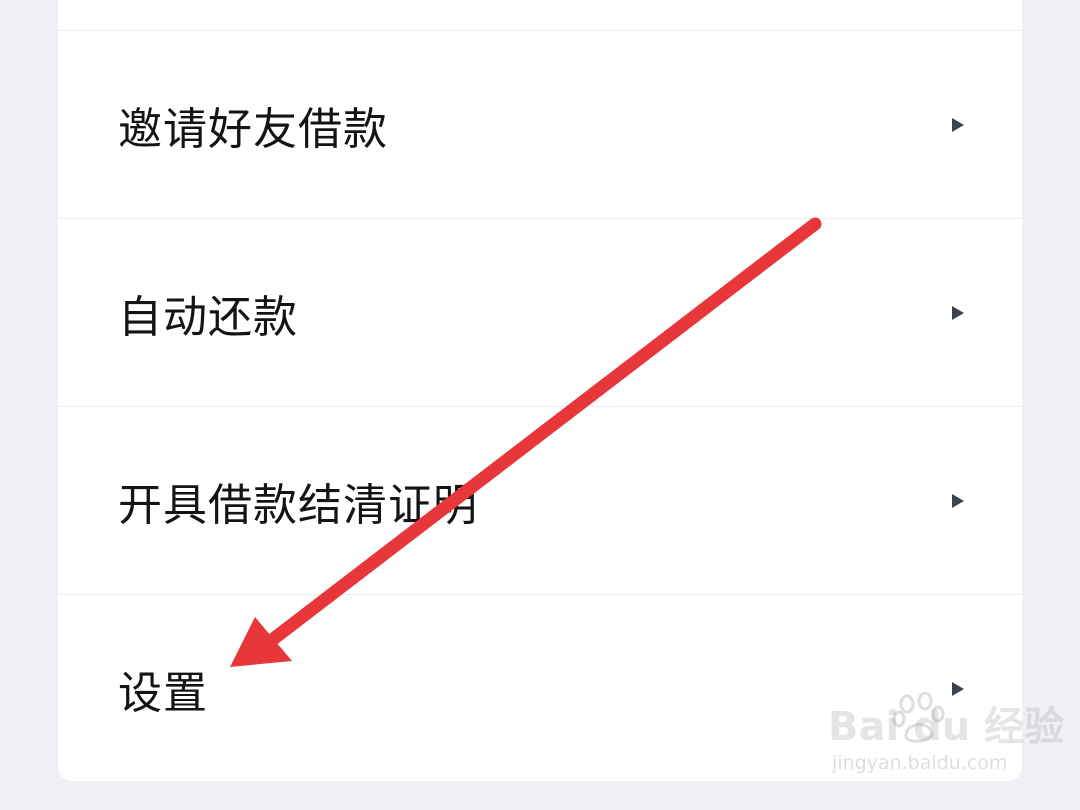 This screenshot has height=810, width=1080. Describe the element at coordinates (208, 317) in the screenshot. I see `menu-item-label: 自动还款` at that location.